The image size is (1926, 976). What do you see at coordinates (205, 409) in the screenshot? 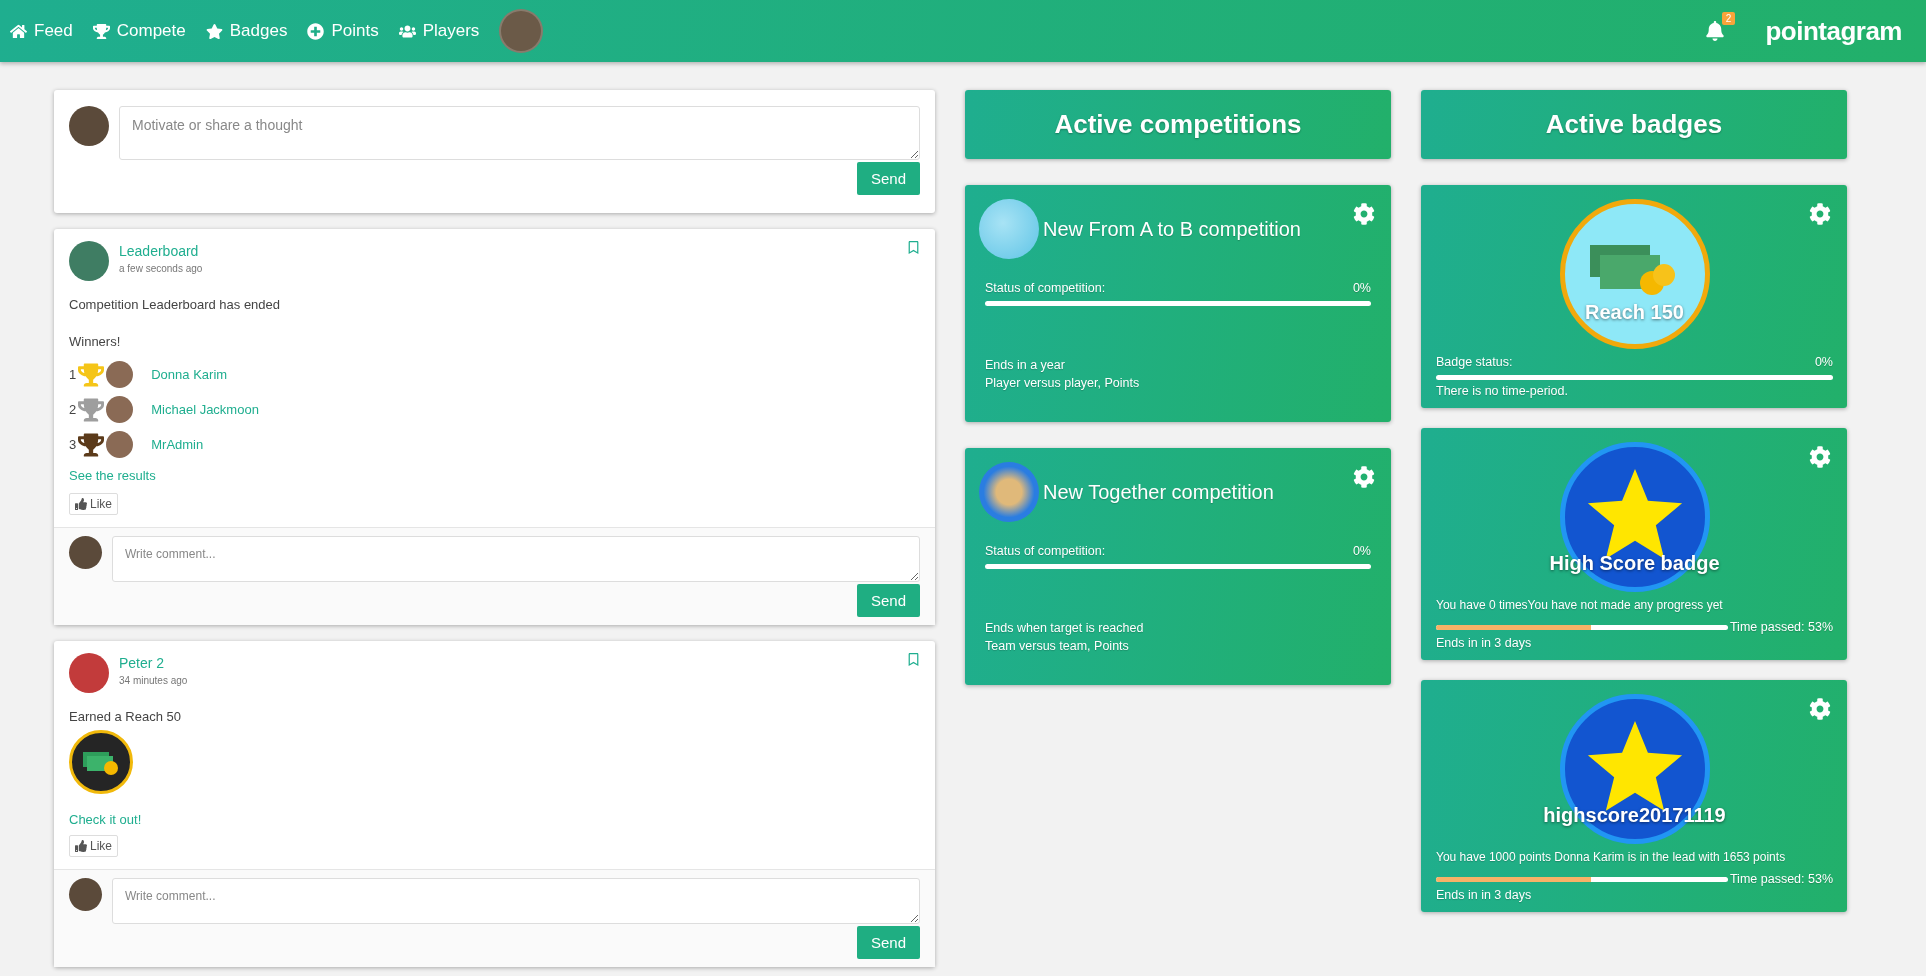
I see `winner-link: Michael Jackmoon` at bounding box center [205, 409].